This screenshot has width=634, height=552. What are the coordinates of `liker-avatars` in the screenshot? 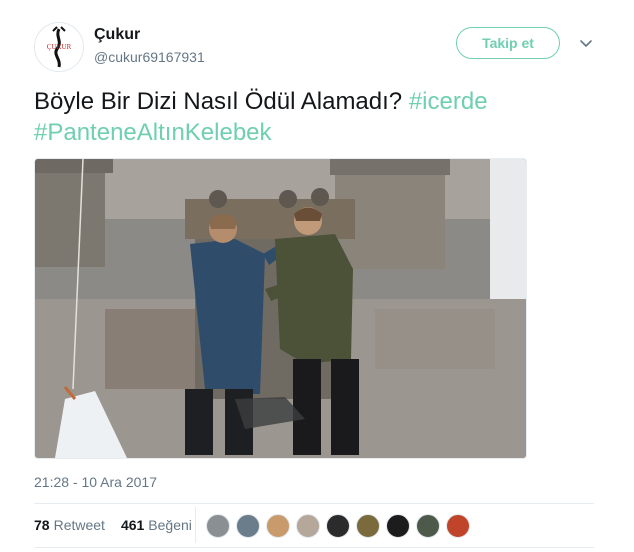 It's located at (341, 526).